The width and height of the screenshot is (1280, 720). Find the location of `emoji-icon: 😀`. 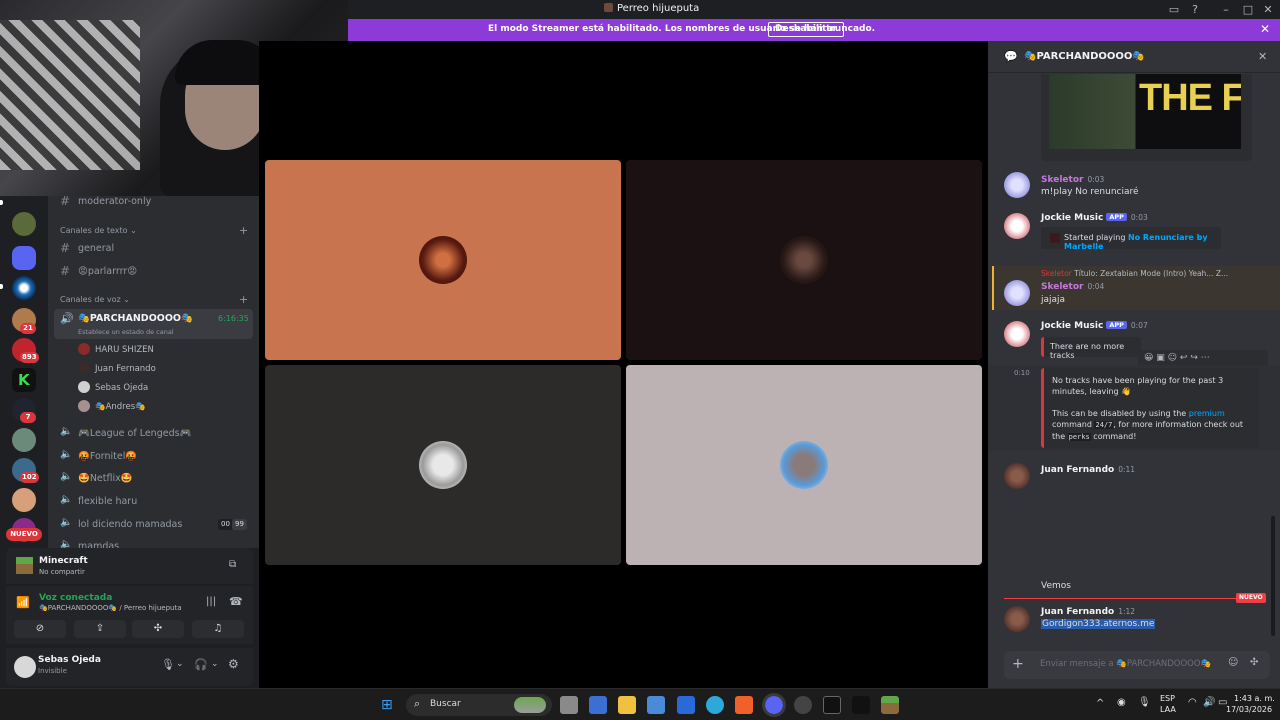

emoji-icon: 😀 is located at coordinates (1148, 358).